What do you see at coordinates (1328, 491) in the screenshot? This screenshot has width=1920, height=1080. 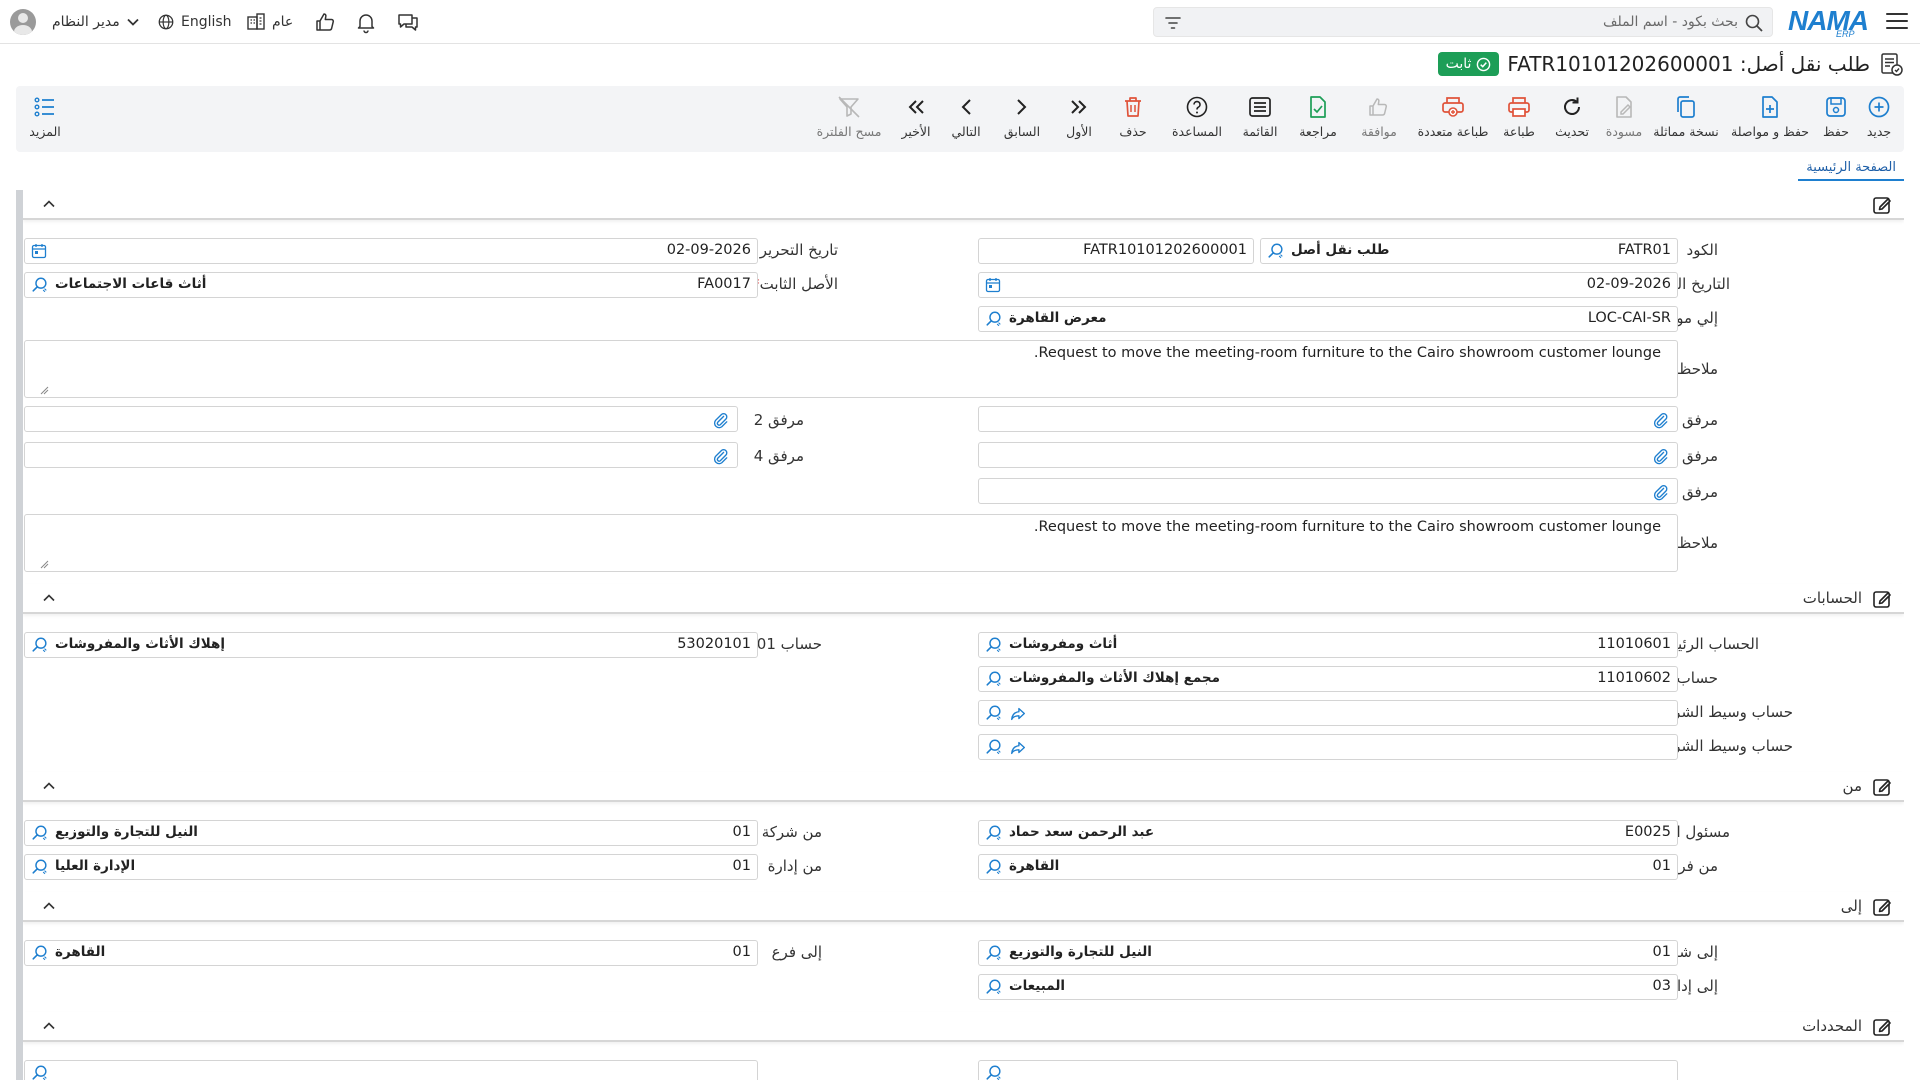 I see `attachment-5-field` at bounding box center [1328, 491].